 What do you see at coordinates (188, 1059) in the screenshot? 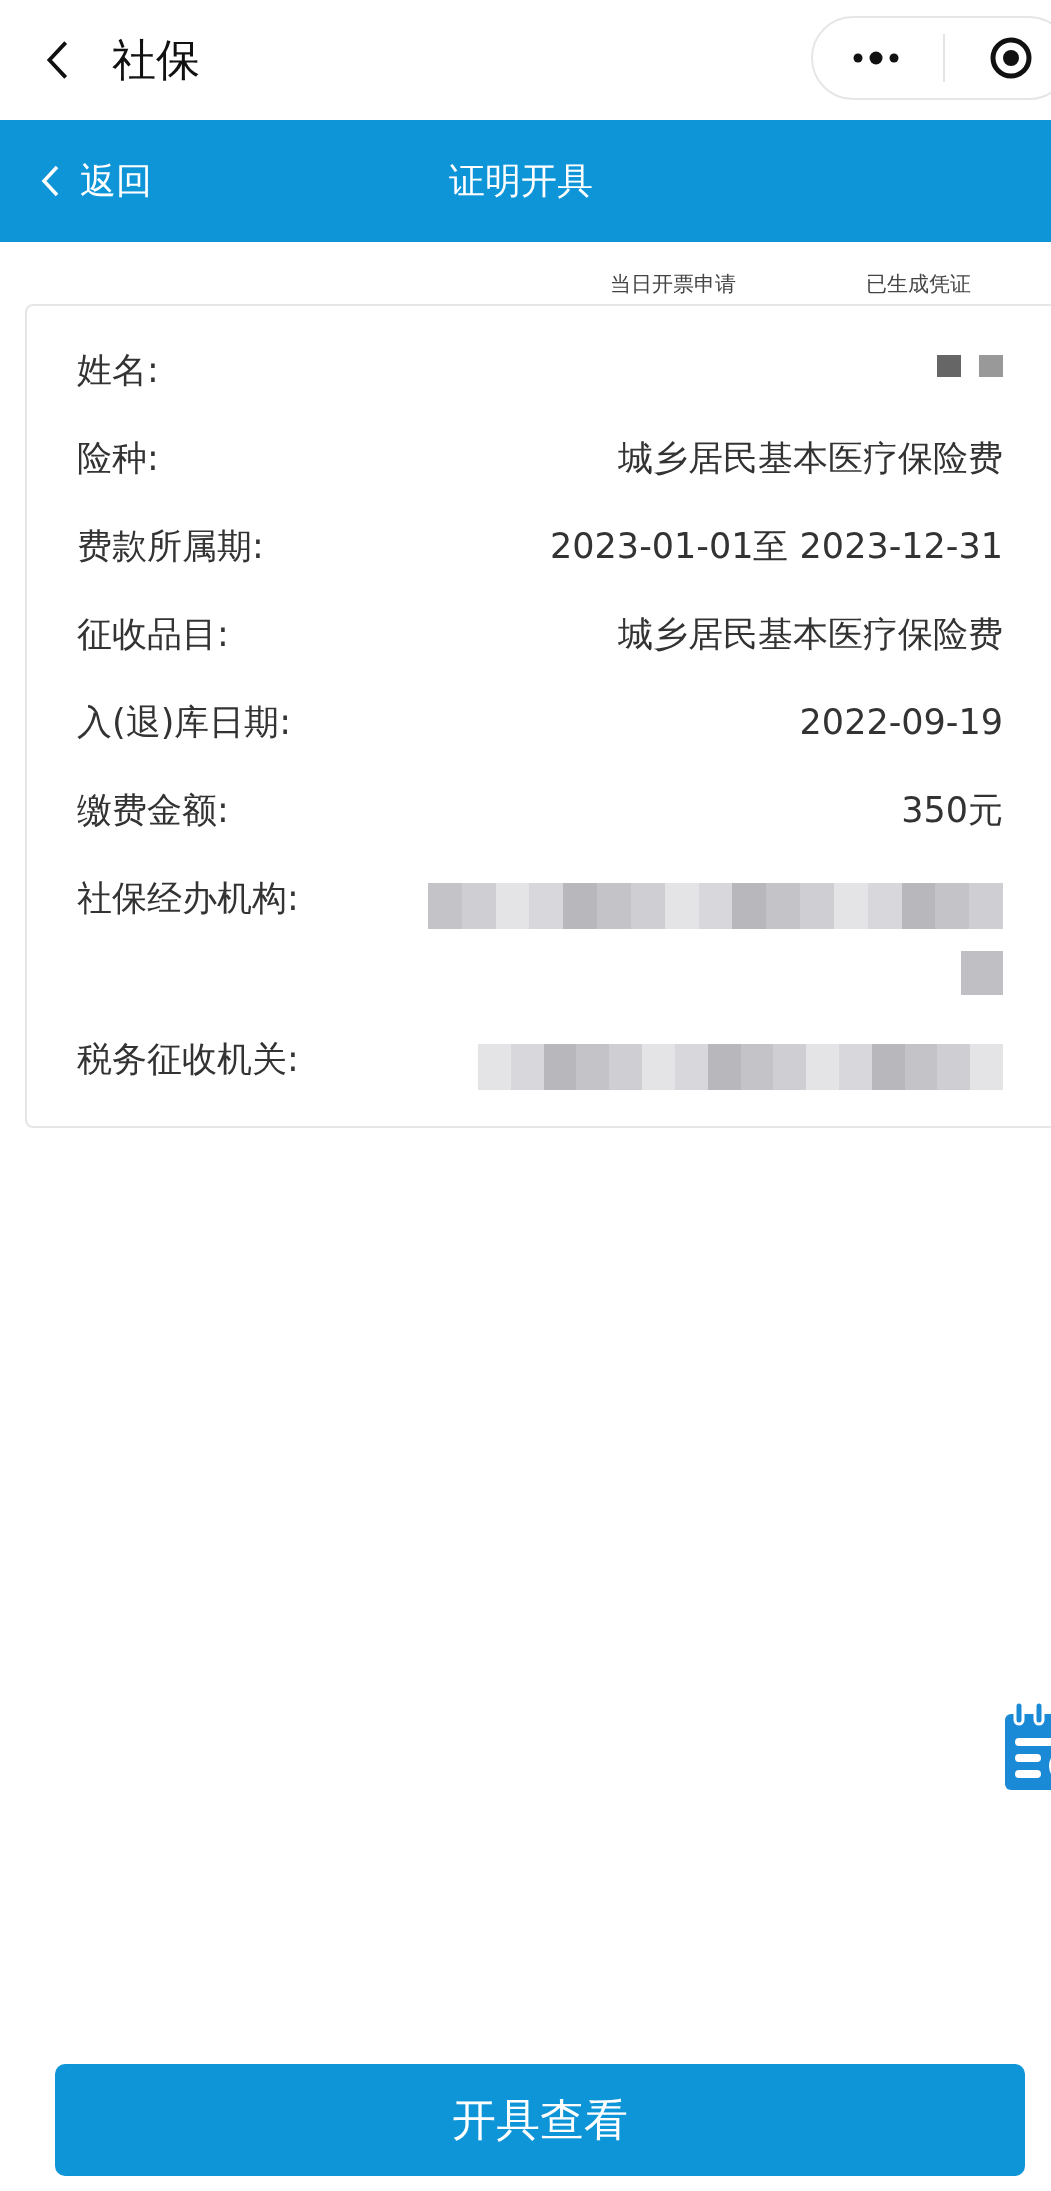
I see `field-label: 税务征收机关:` at bounding box center [188, 1059].